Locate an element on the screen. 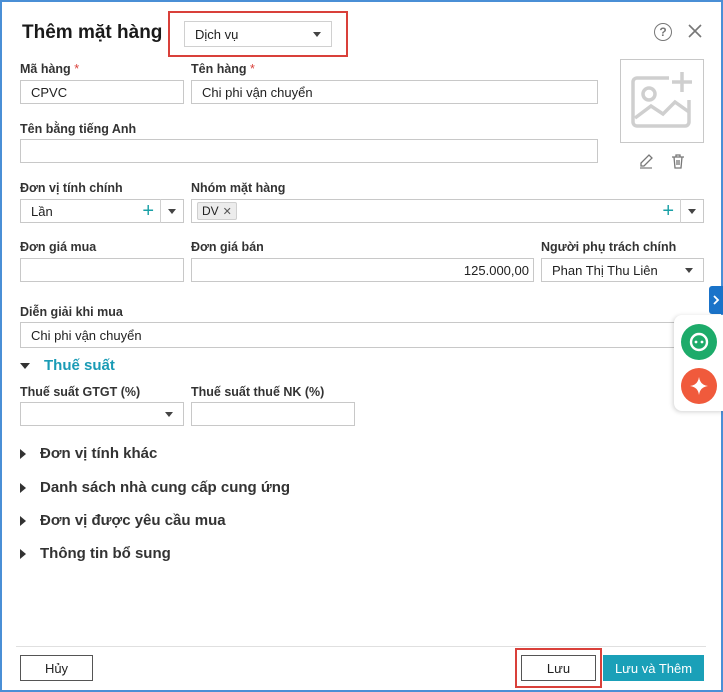 The height and width of the screenshot is (692, 723). unit-label: Đơn vị tính chính is located at coordinates (71, 188).